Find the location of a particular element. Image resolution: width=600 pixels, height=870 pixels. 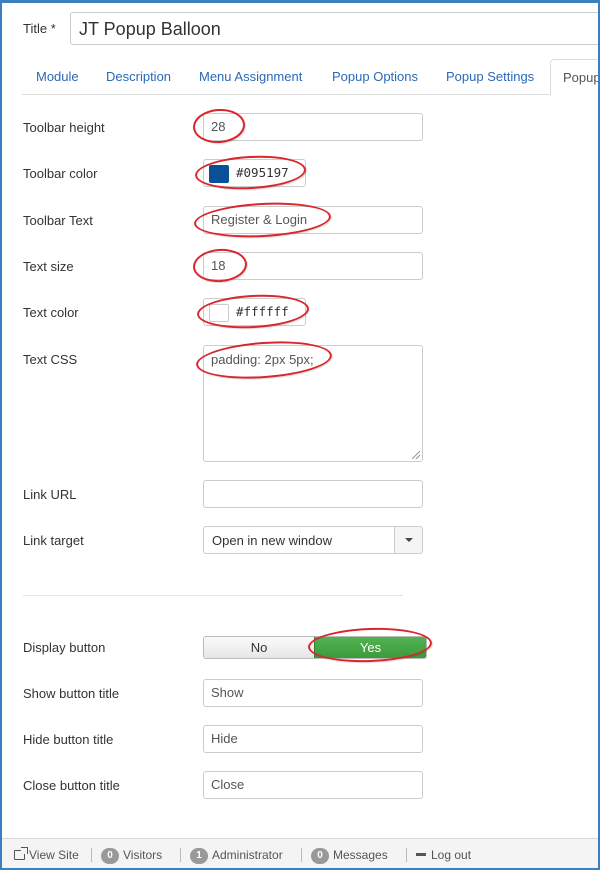

minus-icon is located at coordinates (421, 854).